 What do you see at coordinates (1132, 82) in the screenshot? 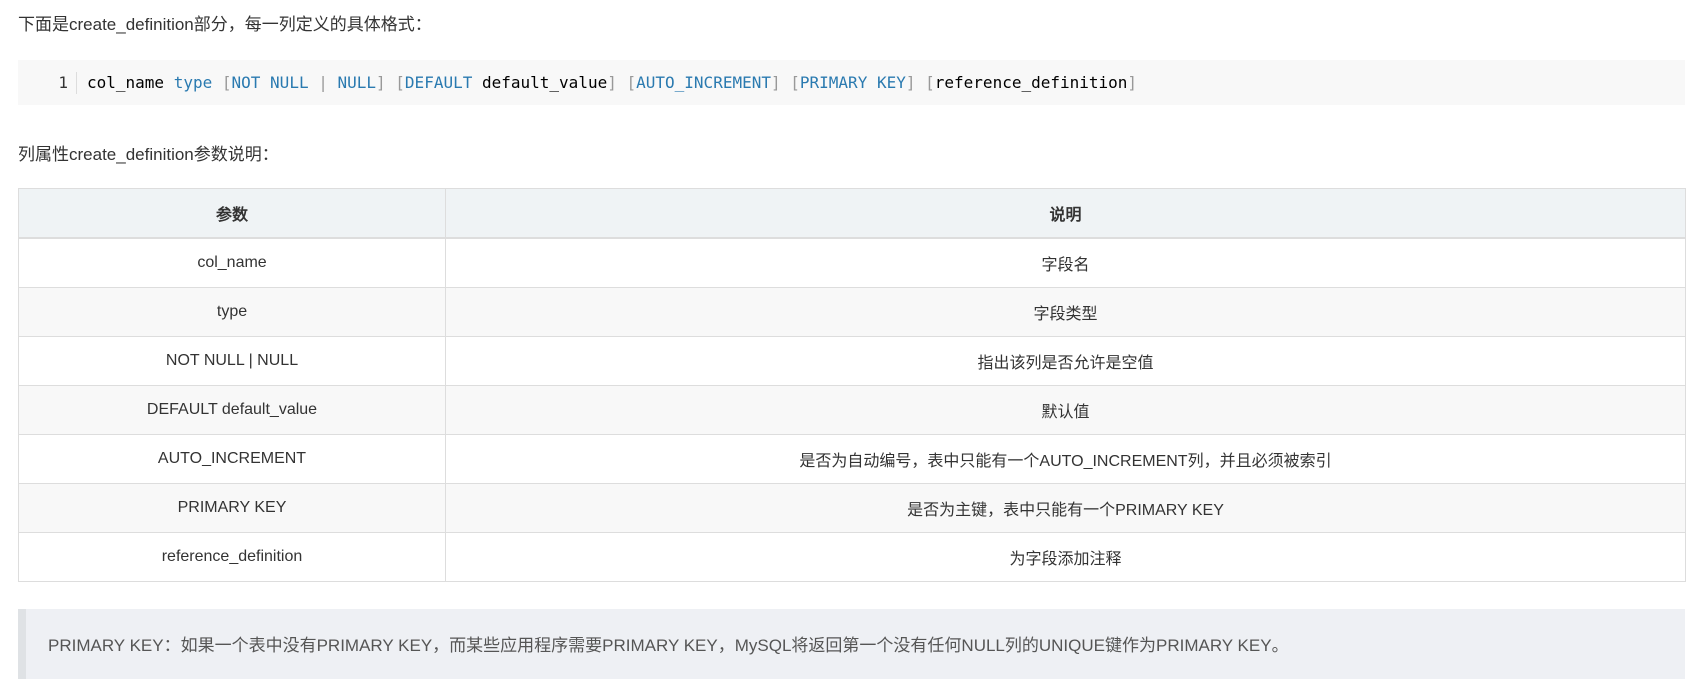
I see `code-token: ]` at bounding box center [1132, 82].